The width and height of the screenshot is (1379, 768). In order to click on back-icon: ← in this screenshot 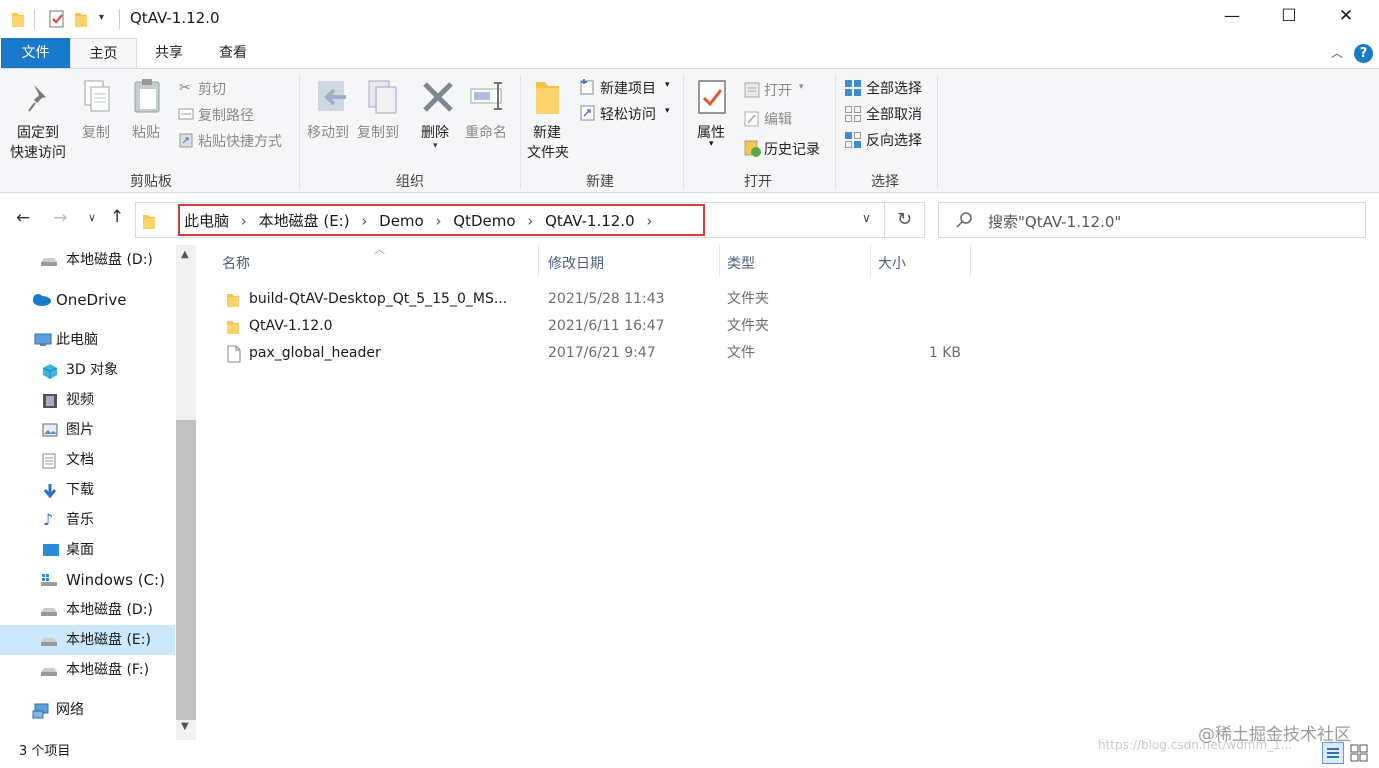, I will do `click(23, 218)`.